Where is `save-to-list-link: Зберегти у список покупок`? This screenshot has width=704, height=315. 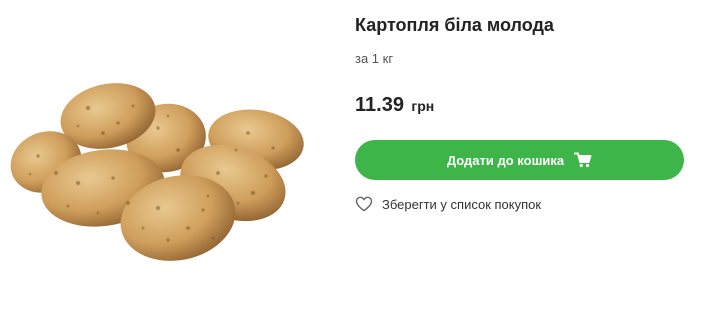
save-to-list-link: Зберегти у список покупок is located at coordinates (448, 204).